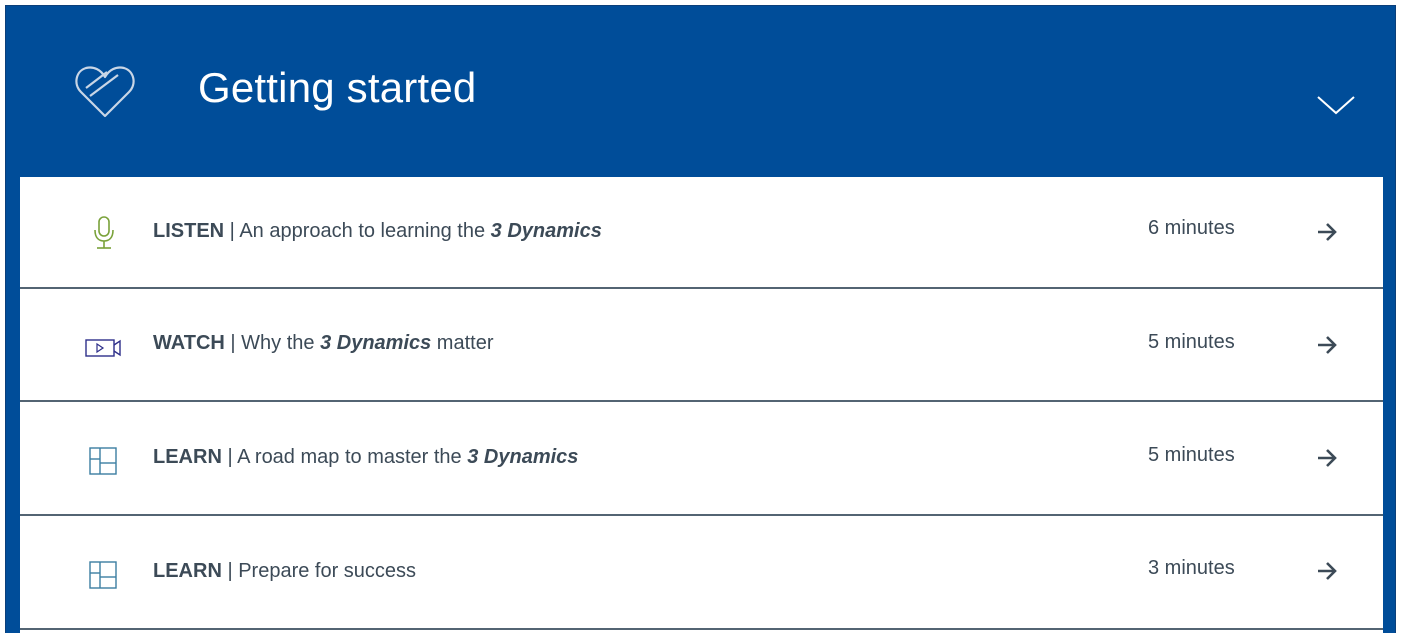  What do you see at coordinates (189, 343) in the screenshot?
I see `item-kind: WATCH` at bounding box center [189, 343].